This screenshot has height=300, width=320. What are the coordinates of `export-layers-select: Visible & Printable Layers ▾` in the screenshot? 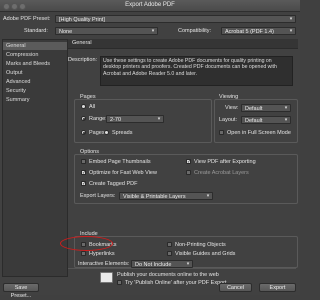 It's located at (166, 196).